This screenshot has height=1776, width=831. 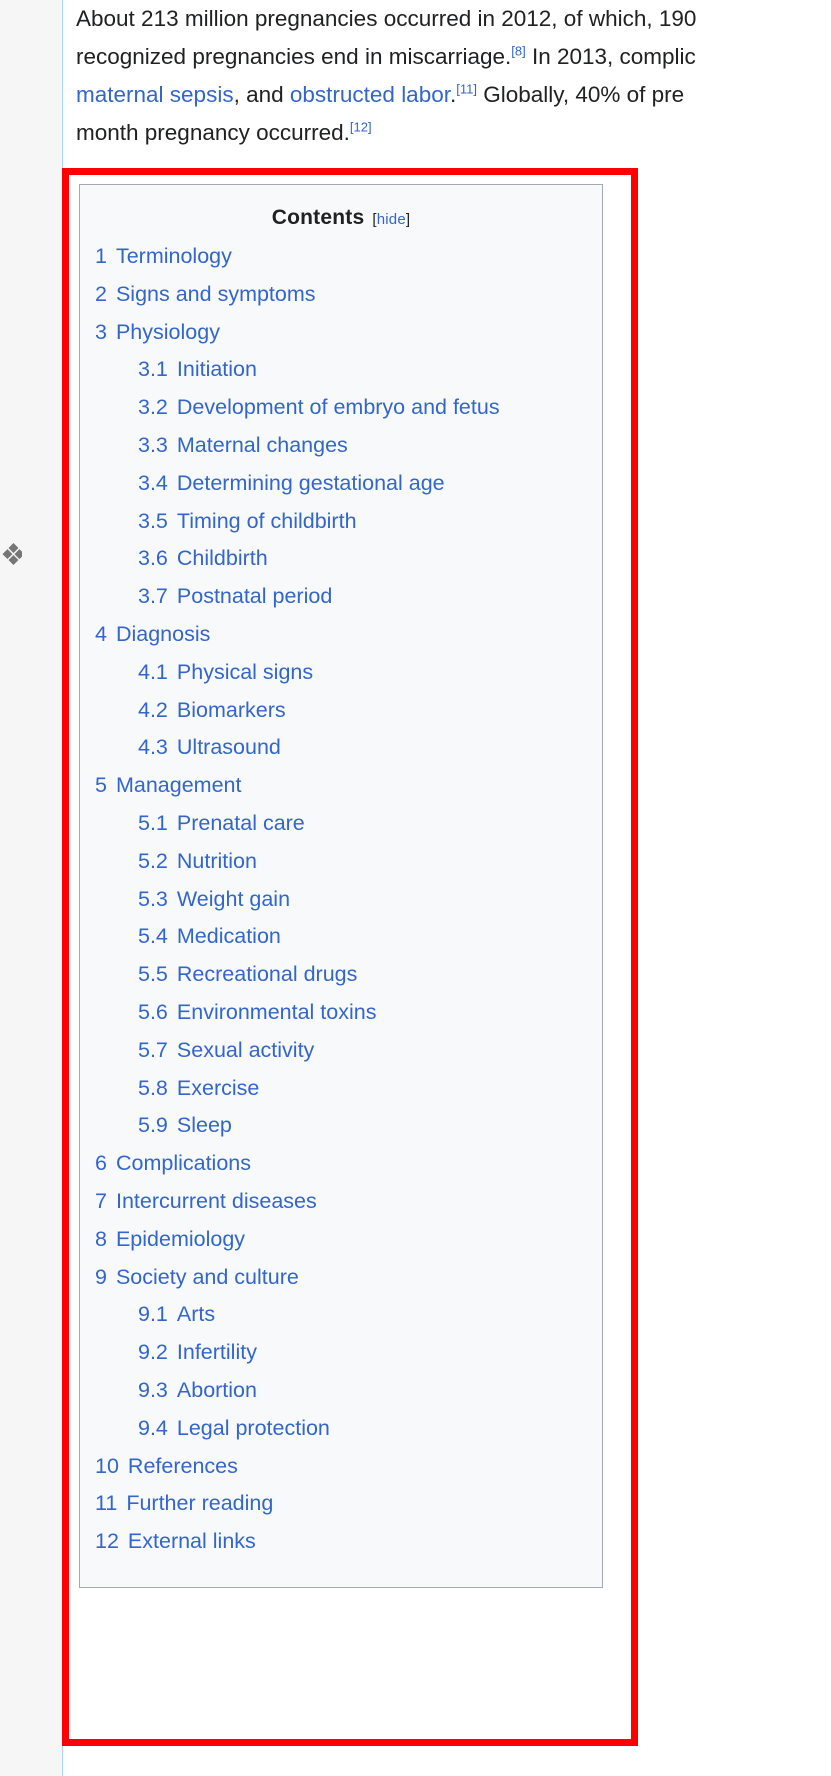 What do you see at coordinates (153, 596) in the screenshot?
I see `toc-item-number: 3.7` at bounding box center [153, 596].